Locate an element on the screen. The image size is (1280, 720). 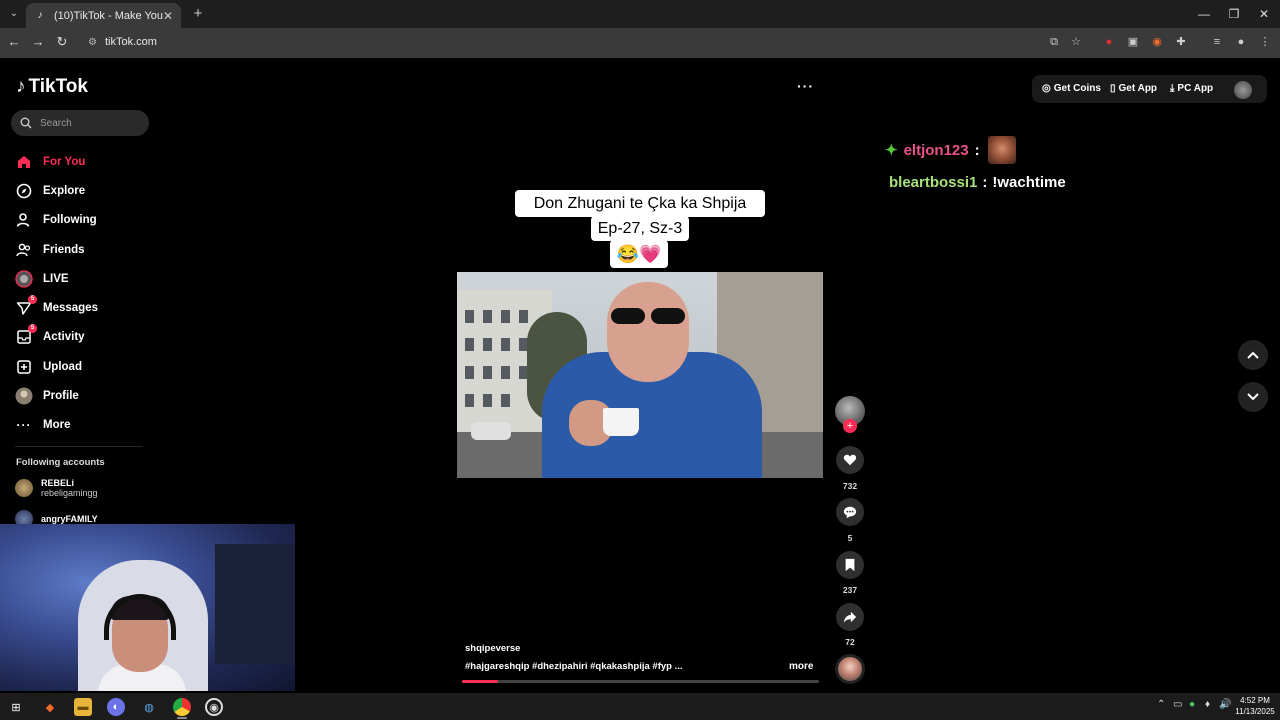
tiktok-logo: ♪ TikTok is located at coordinates (52, 87).